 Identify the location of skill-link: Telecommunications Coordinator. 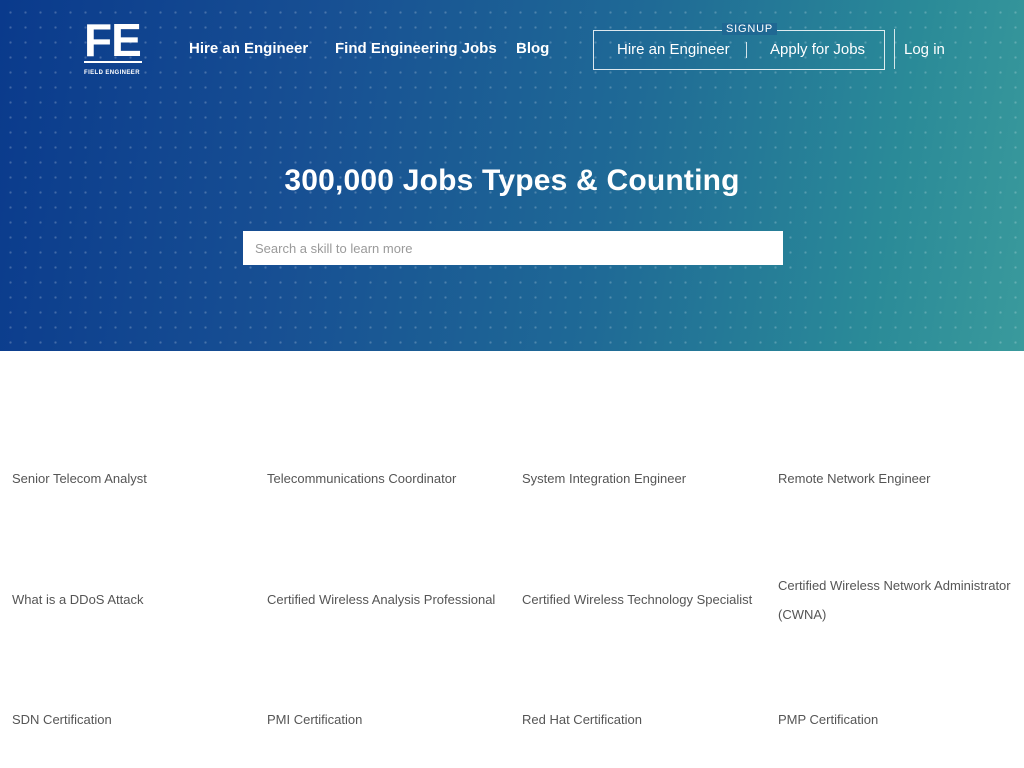
(387, 478).